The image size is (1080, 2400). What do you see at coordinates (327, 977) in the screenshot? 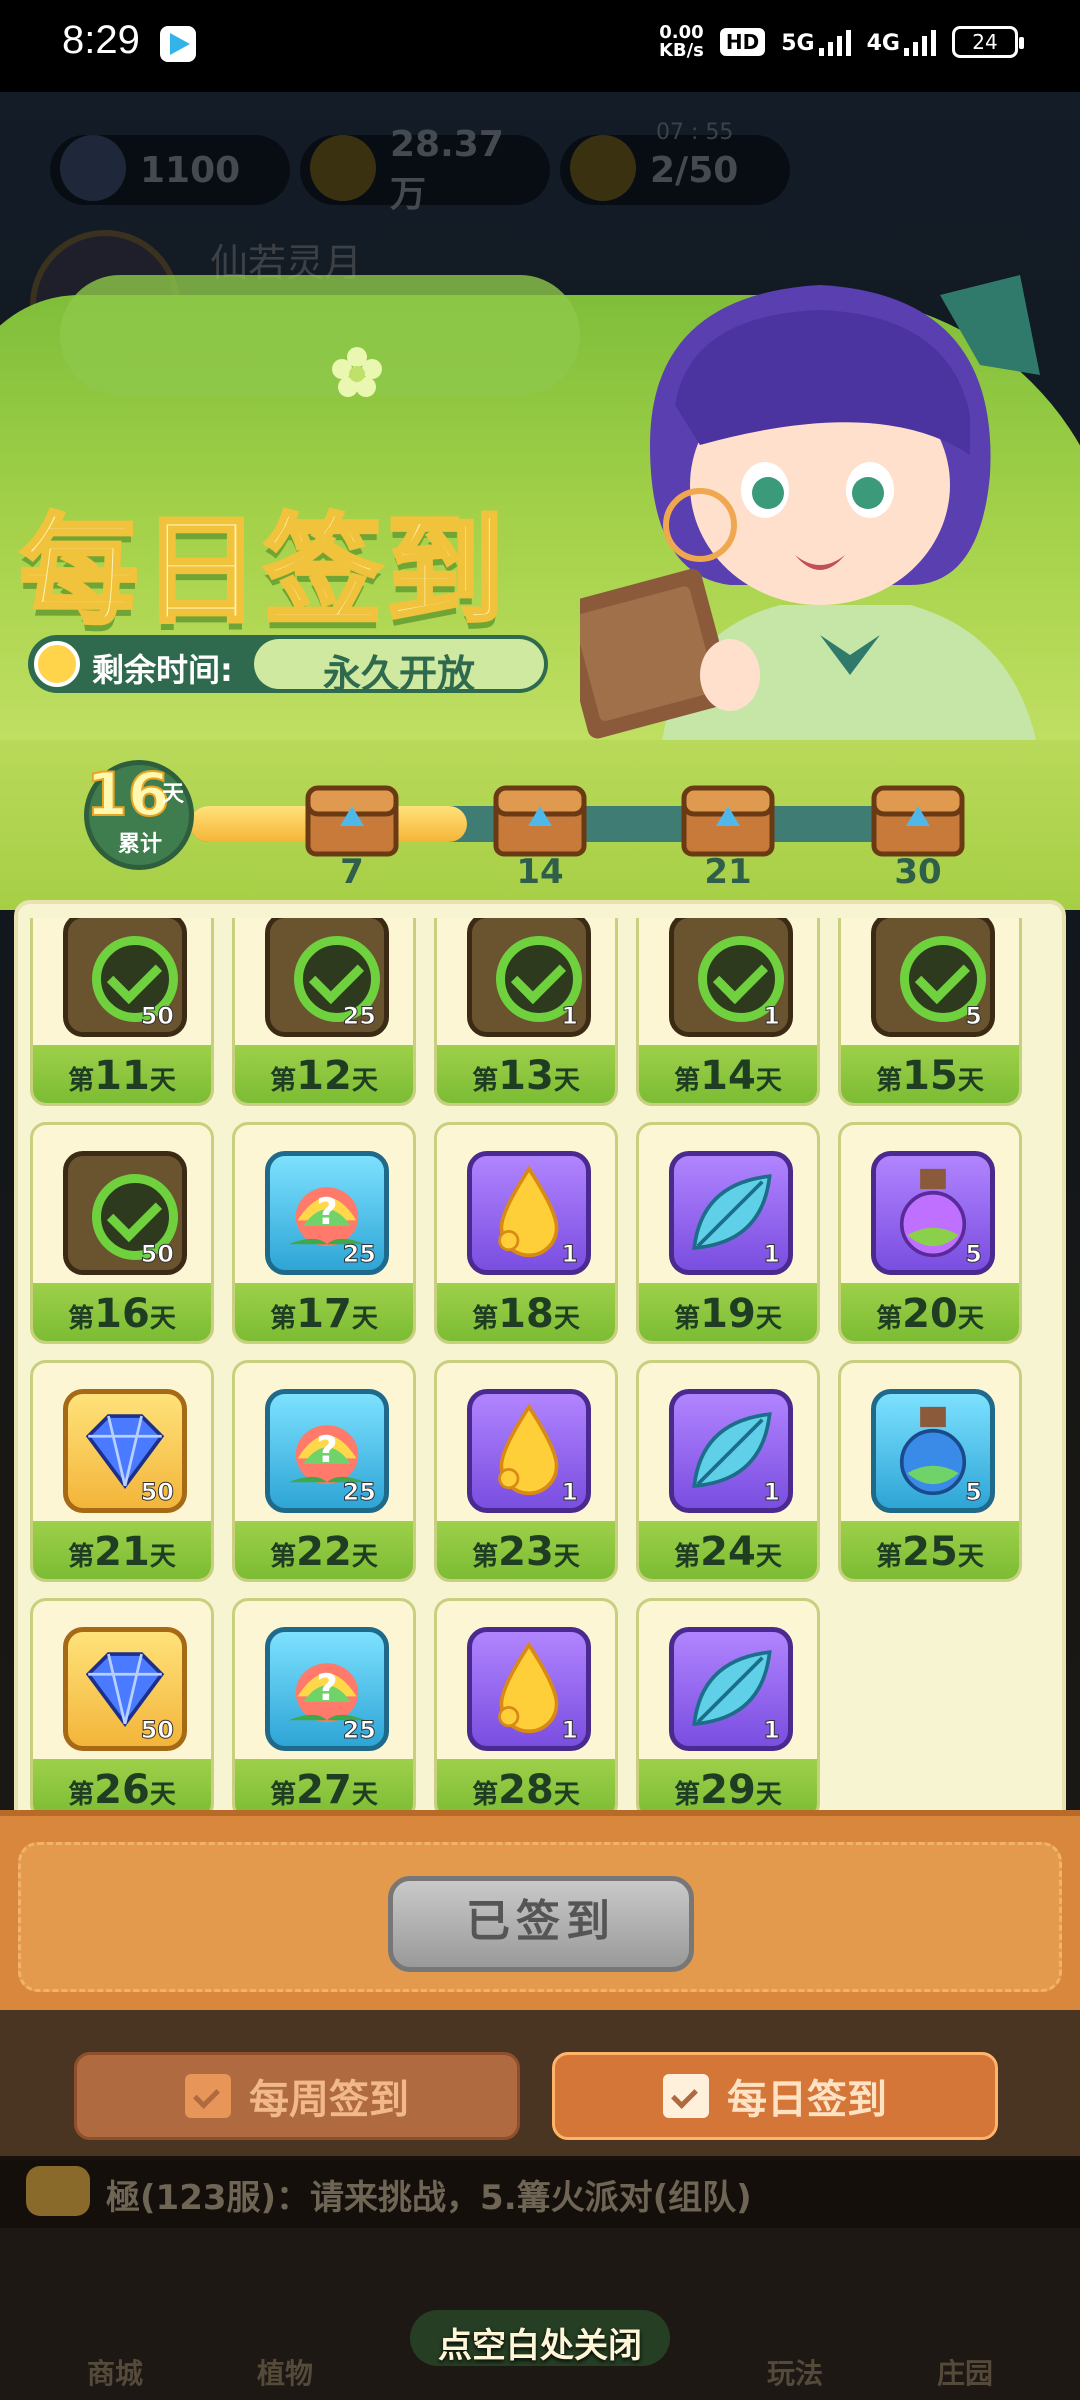
I see `claimed-check-icon: 25` at bounding box center [327, 977].